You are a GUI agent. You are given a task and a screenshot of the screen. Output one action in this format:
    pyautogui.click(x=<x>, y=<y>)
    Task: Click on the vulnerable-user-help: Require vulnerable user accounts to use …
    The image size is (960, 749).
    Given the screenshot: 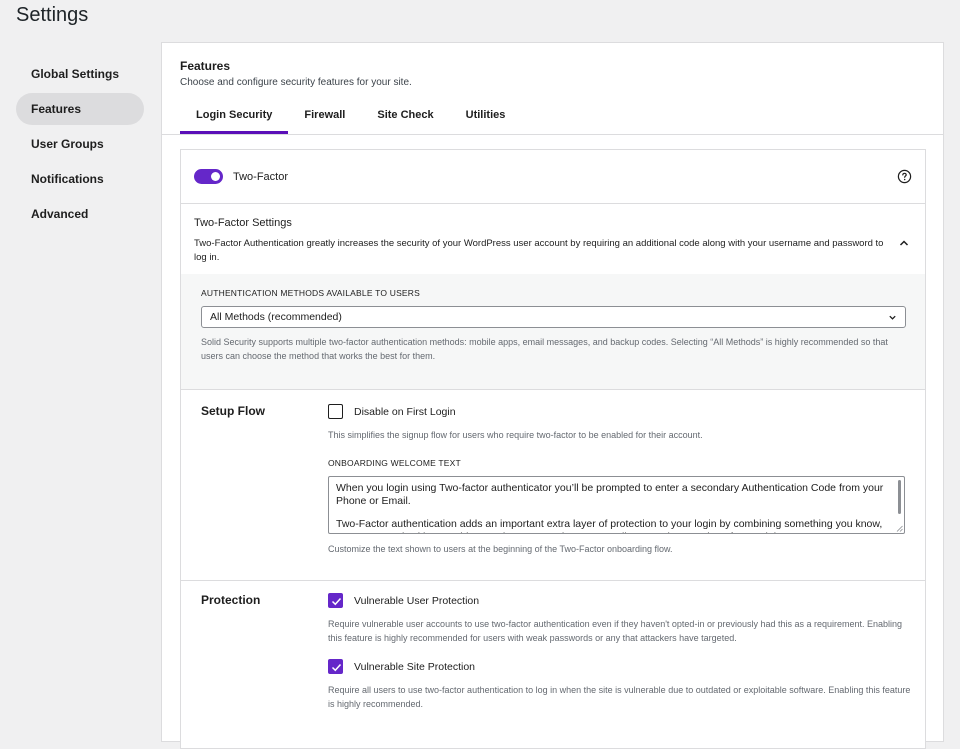 What is the action you would take?
    pyautogui.click(x=615, y=631)
    